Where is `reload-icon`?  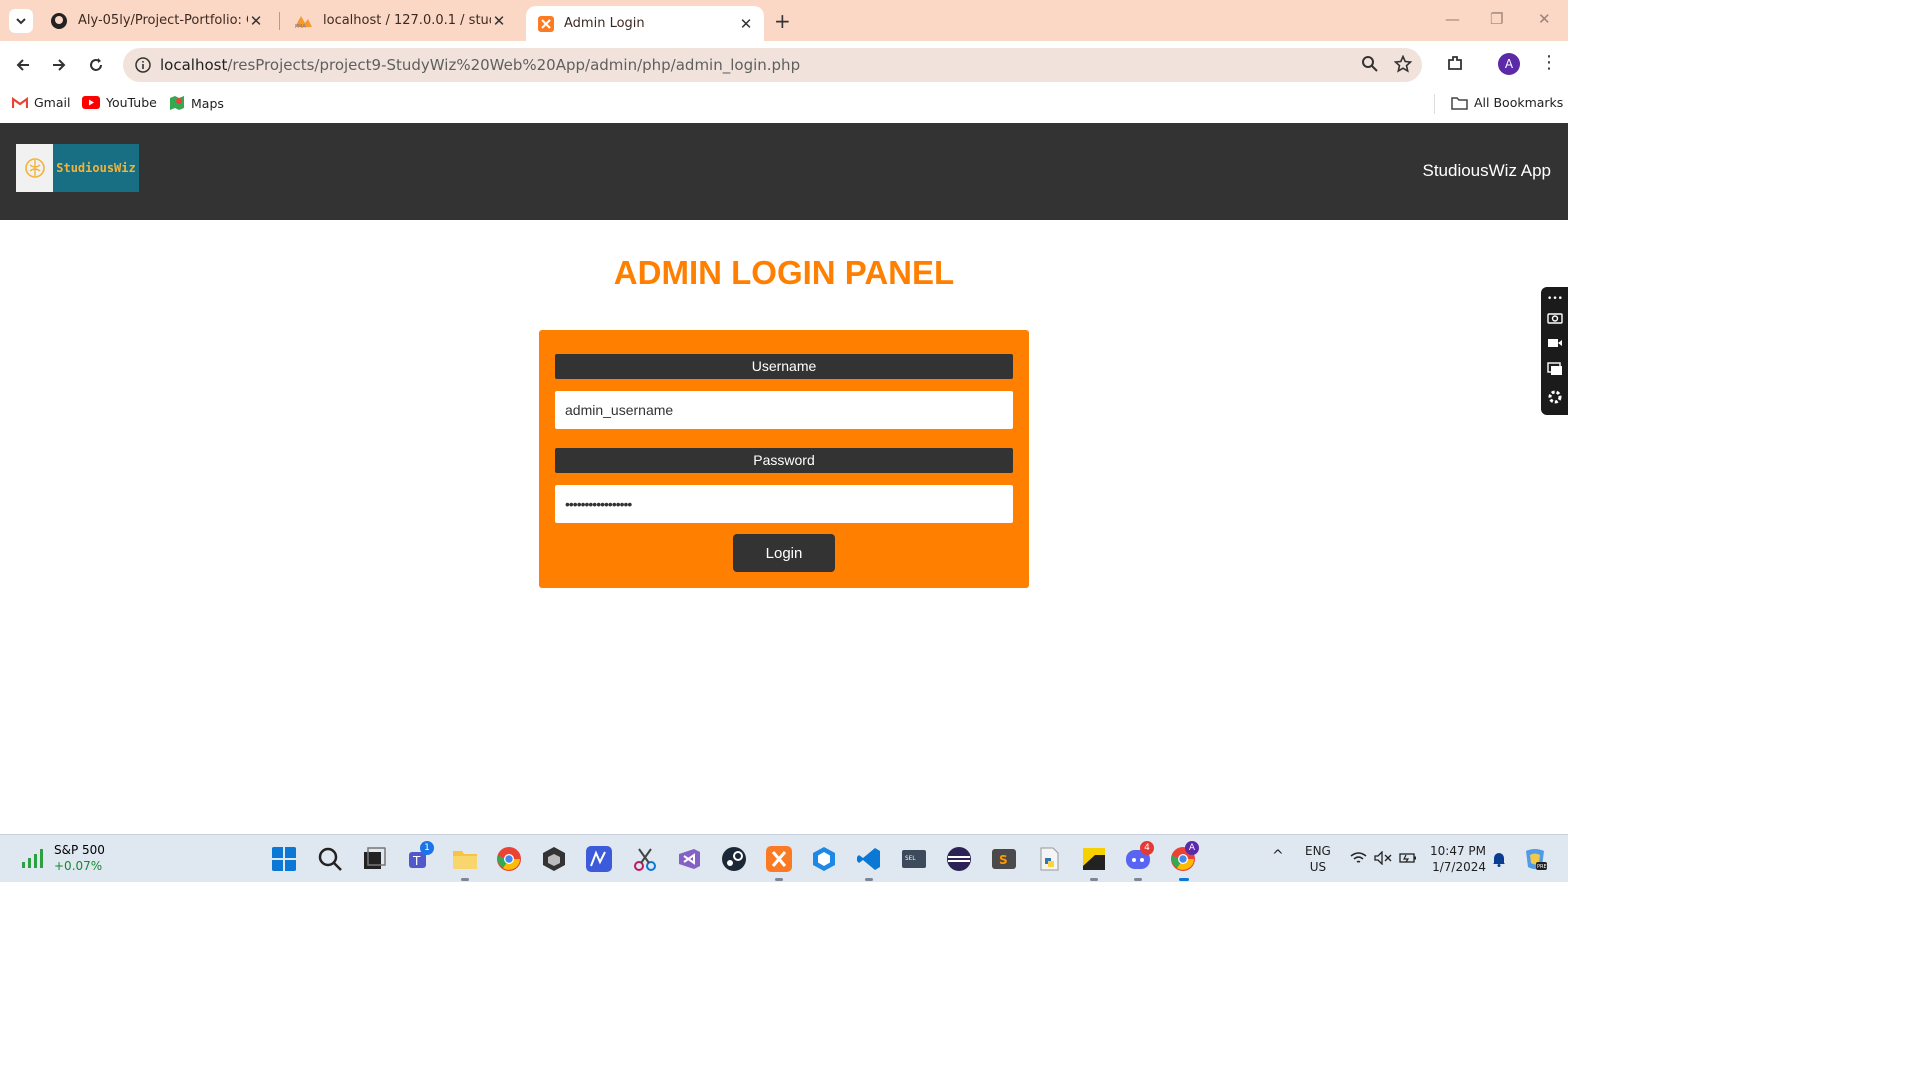 reload-icon is located at coordinates (96, 64).